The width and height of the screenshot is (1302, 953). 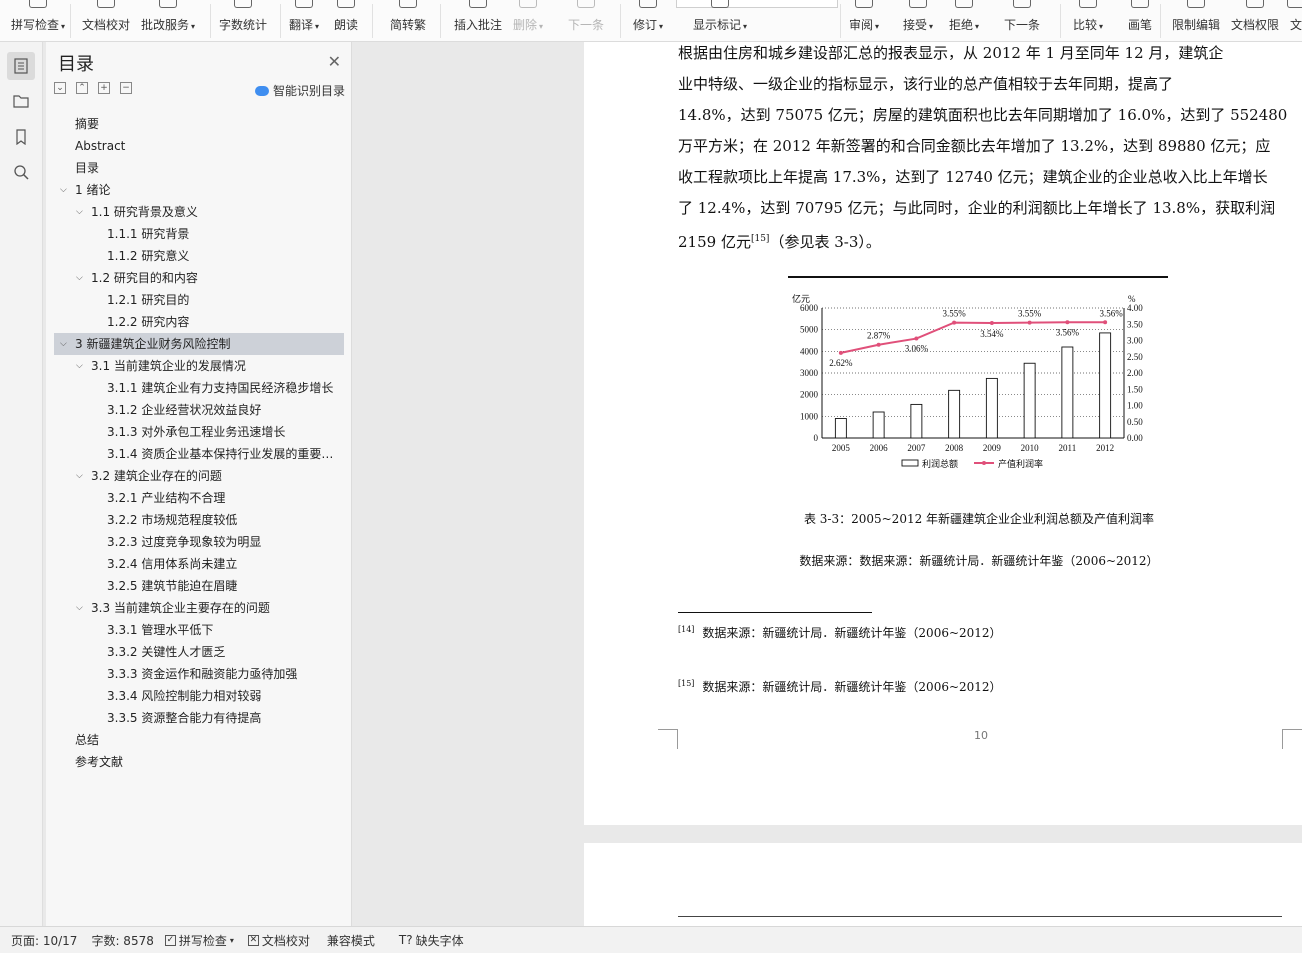 What do you see at coordinates (44, 940) in the screenshot?
I see `page-indicator: 页面: 10/17` at bounding box center [44, 940].